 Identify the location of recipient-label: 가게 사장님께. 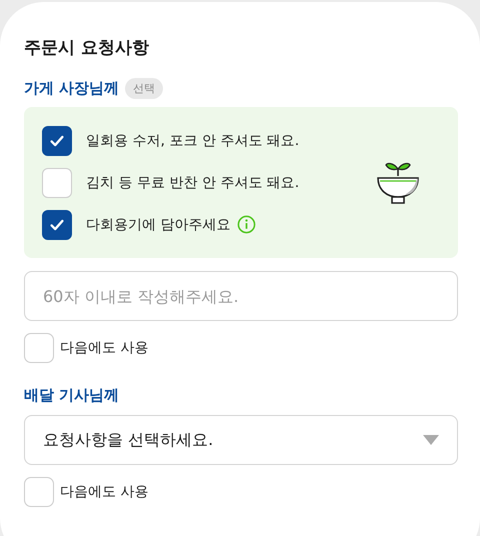
(72, 88).